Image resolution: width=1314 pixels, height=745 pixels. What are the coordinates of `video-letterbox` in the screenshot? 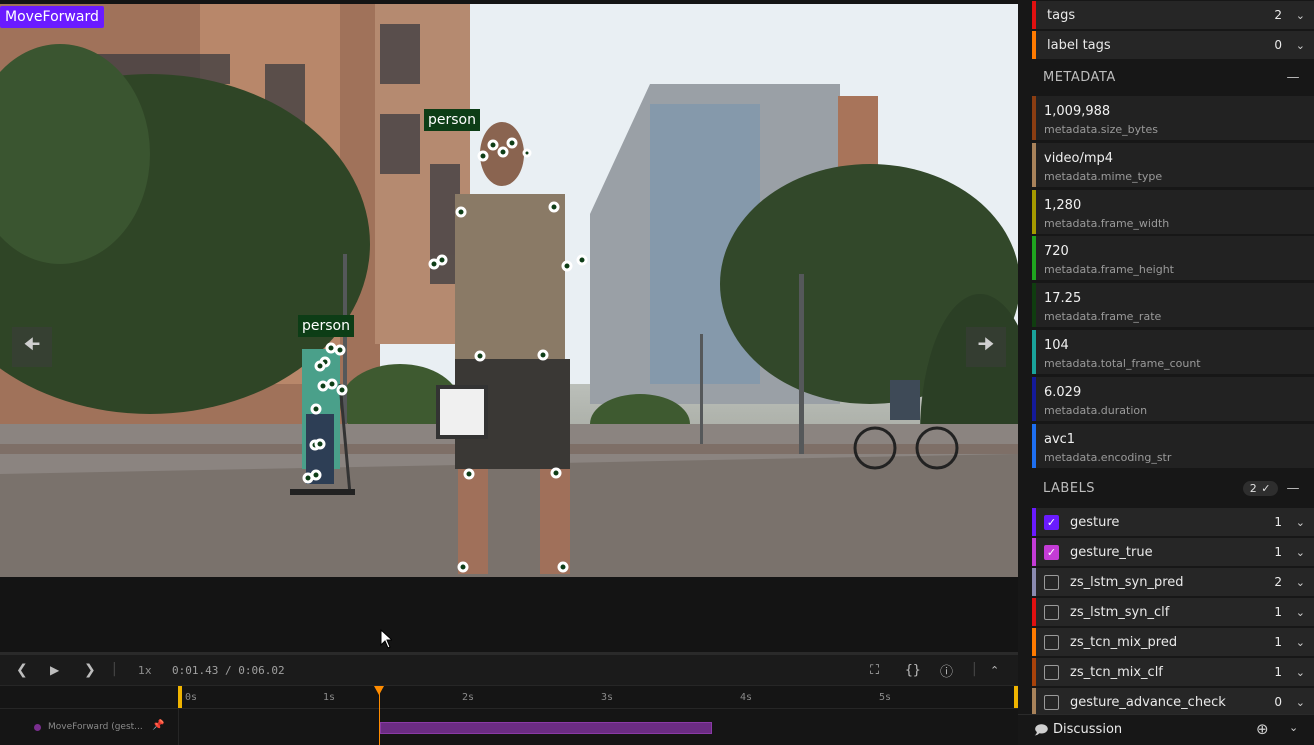 It's located at (509, 614).